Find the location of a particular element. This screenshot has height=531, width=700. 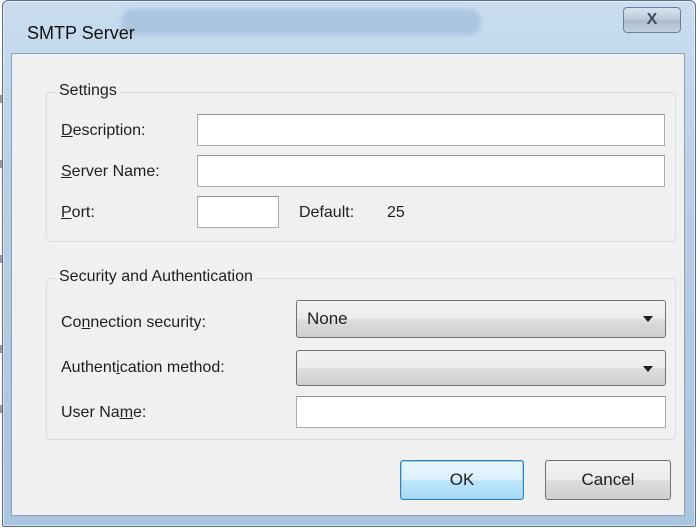

ok-button: OK is located at coordinates (462, 480).